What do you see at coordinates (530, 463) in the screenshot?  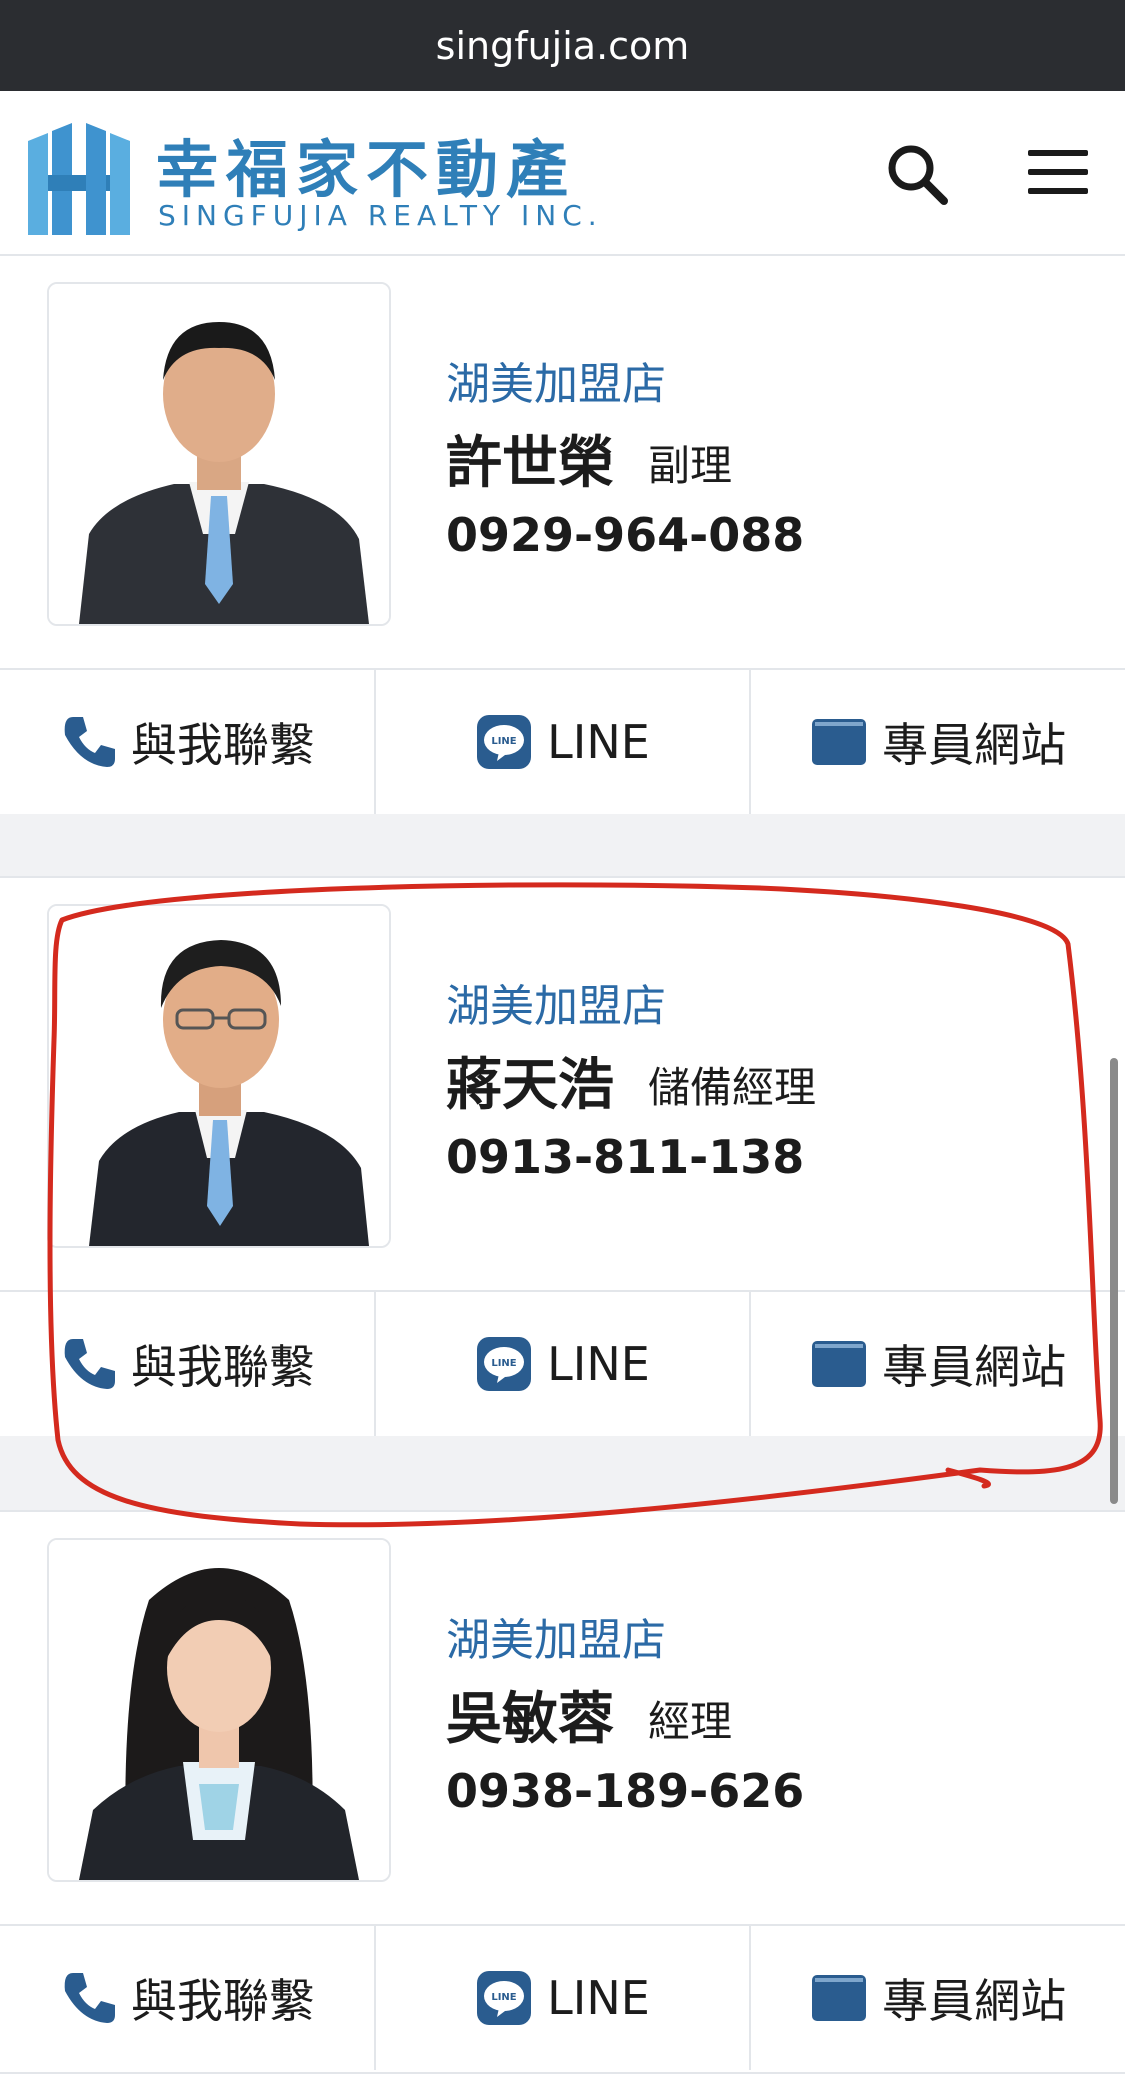 I see `agent-name: 許世榮` at bounding box center [530, 463].